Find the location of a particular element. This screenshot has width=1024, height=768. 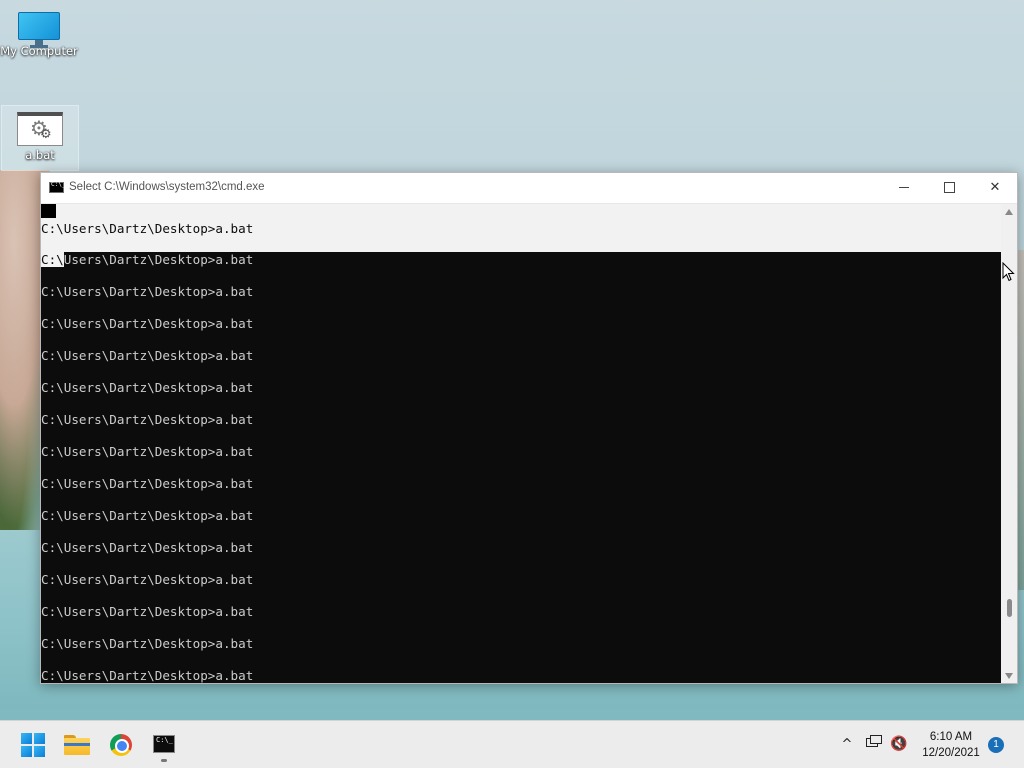

desktop-icon-label: a.bat is located at coordinates (40, 155).